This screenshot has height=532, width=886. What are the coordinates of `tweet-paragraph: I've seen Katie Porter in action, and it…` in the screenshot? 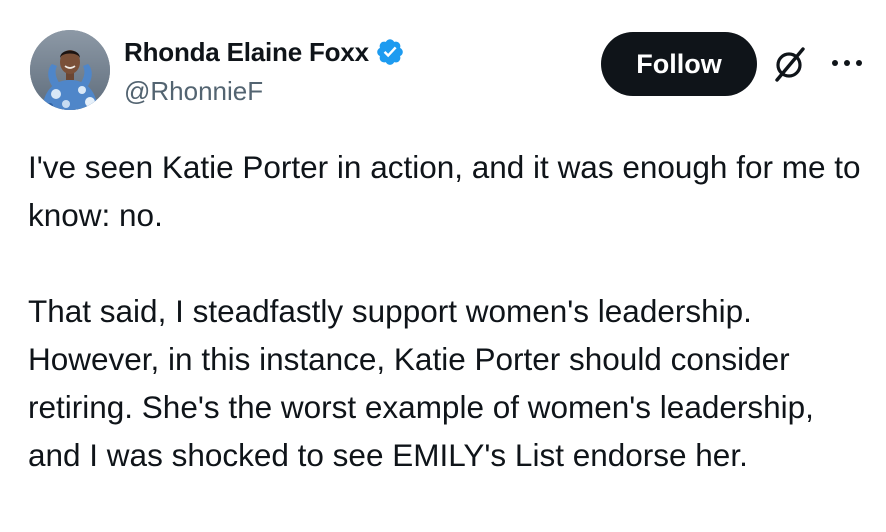 It's located at (444, 191).